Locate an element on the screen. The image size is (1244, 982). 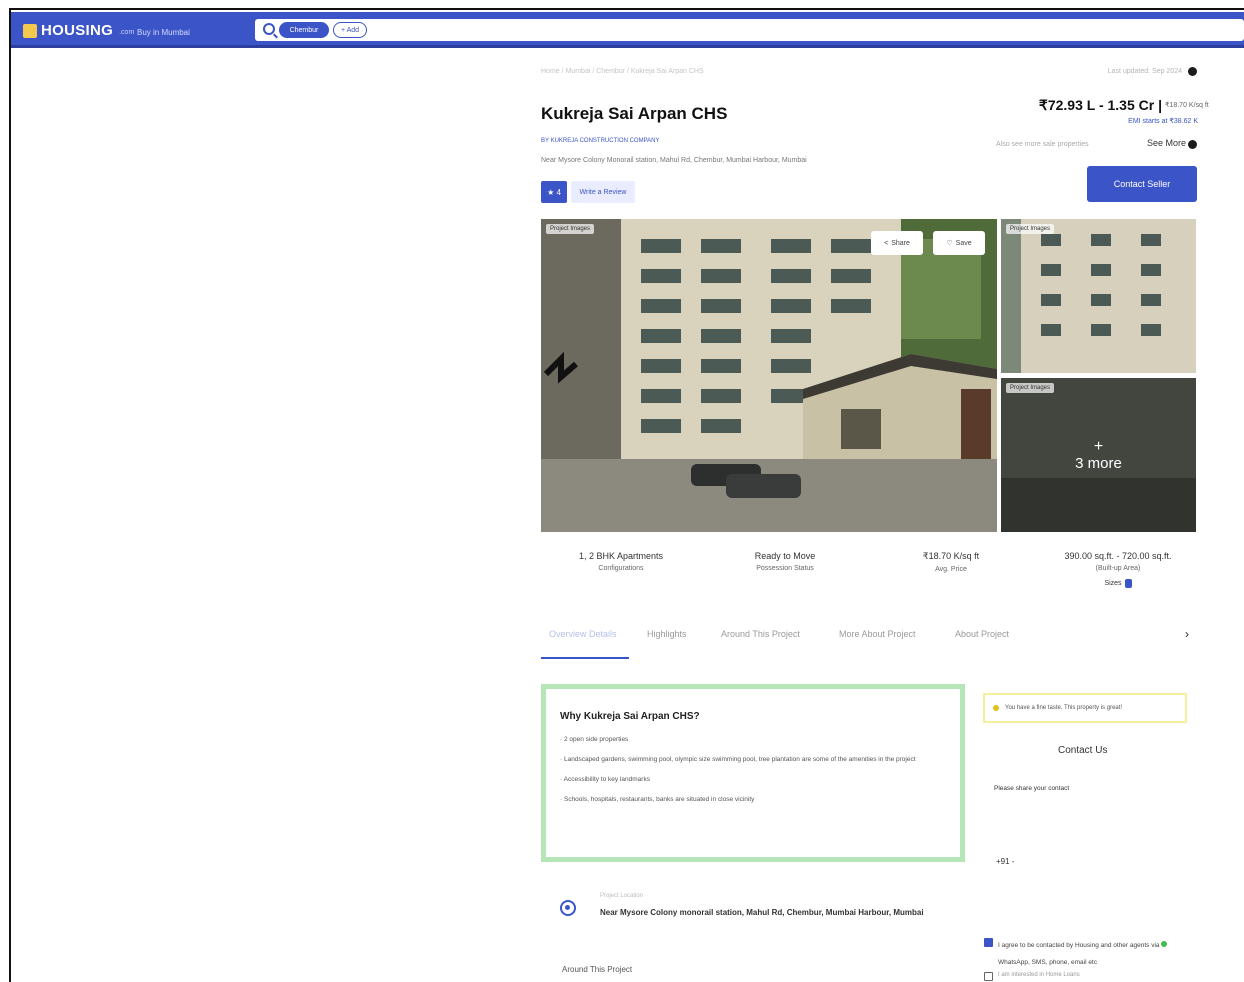
search-icon is located at coordinates (269, 29).